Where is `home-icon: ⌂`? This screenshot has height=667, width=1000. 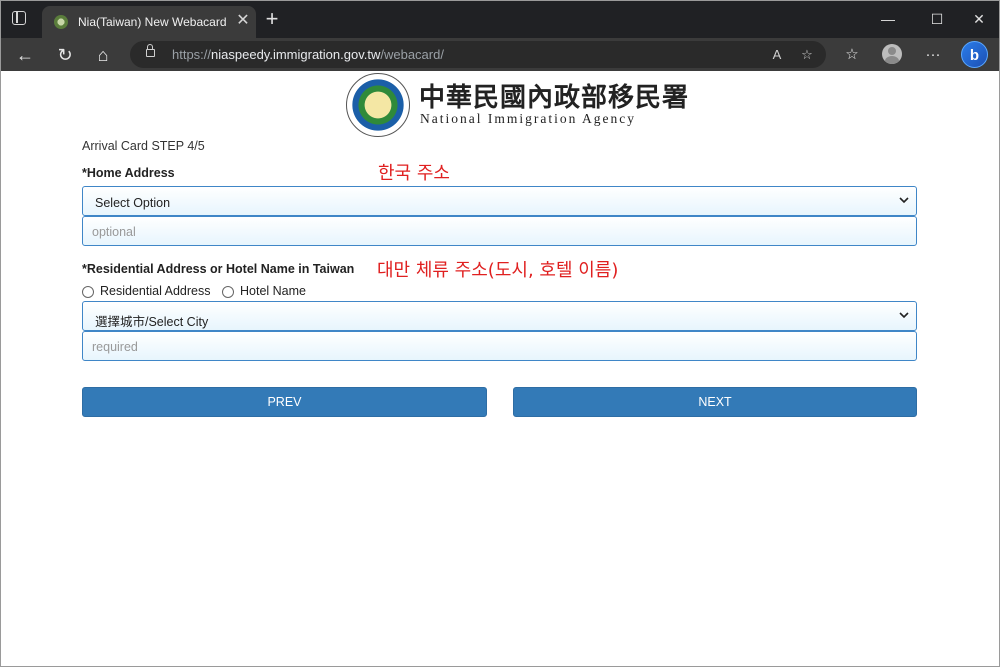
home-icon: ⌂ is located at coordinates (103, 55).